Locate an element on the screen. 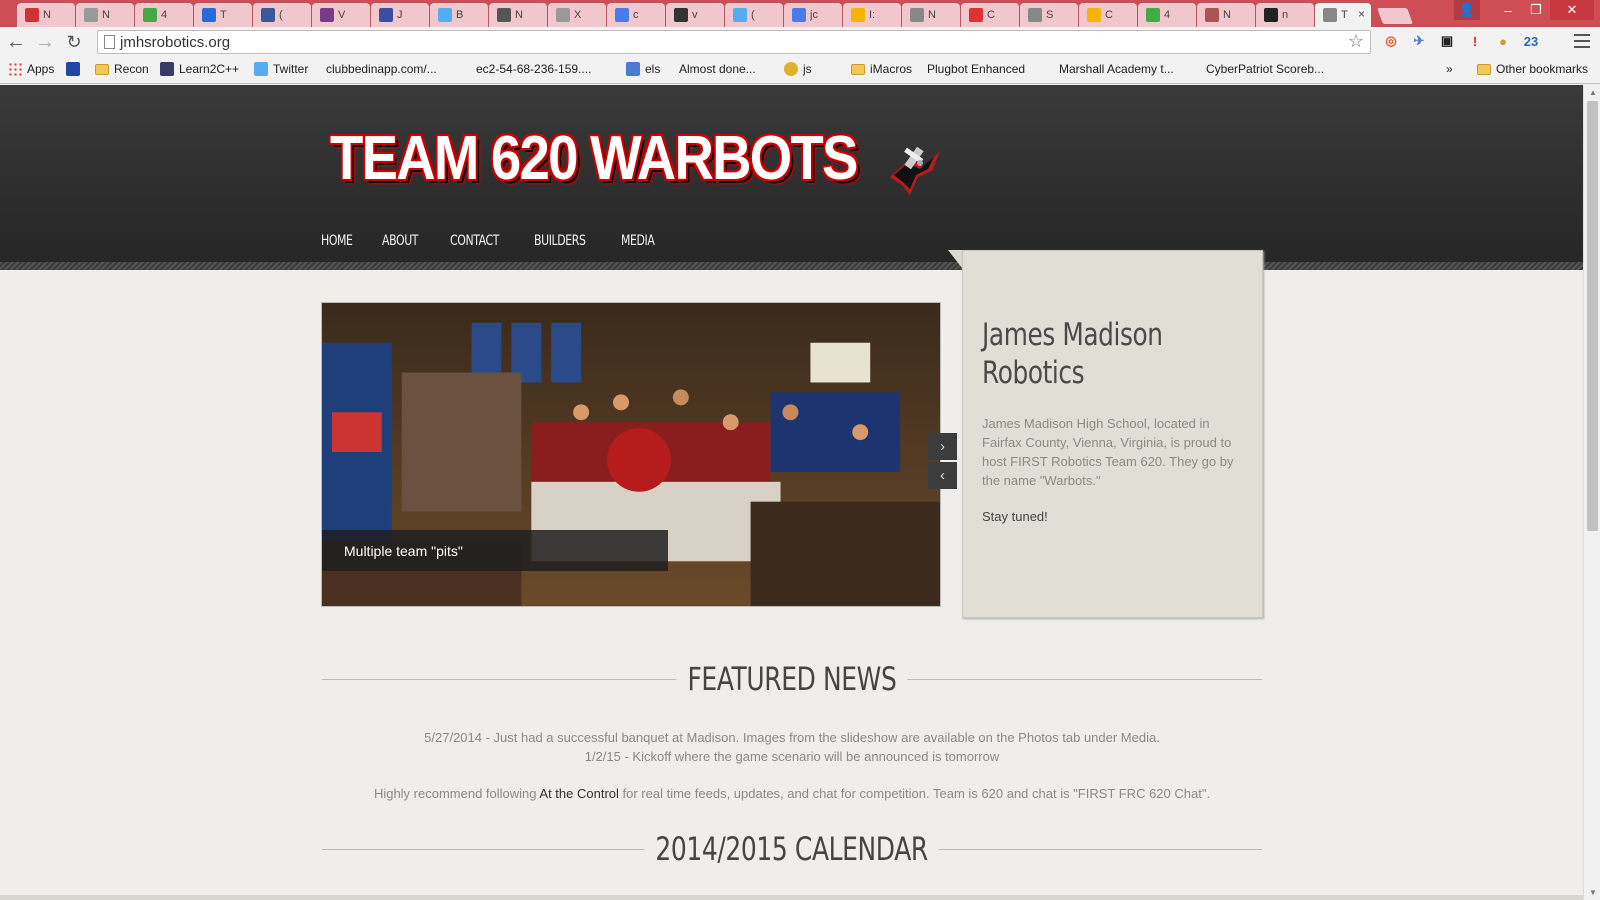  stop-icon: ! is located at coordinates (1475, 41).